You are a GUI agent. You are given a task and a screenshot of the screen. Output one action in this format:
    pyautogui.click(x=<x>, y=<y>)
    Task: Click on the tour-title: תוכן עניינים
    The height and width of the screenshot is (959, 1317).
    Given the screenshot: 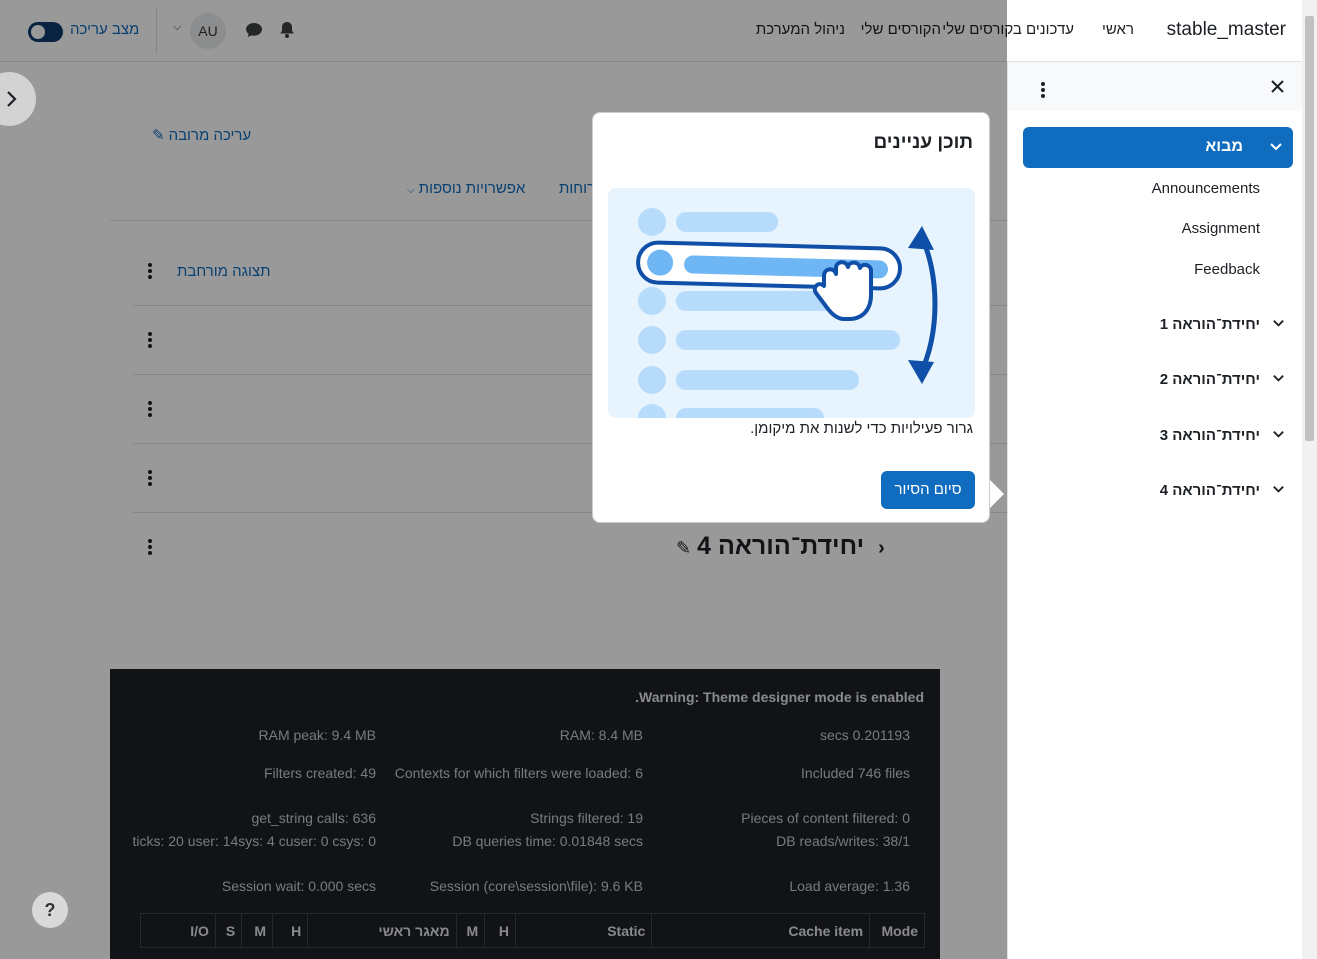 What is the action you would take?
    pyautogui.click(x=923, y=142)
    